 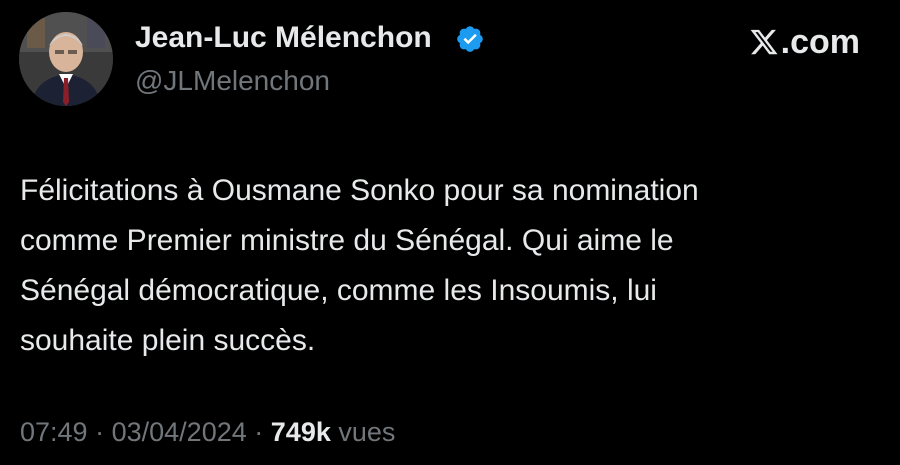 I want to click on tweet-text-line: souhaite plein succès., so click(x=168, y=340).